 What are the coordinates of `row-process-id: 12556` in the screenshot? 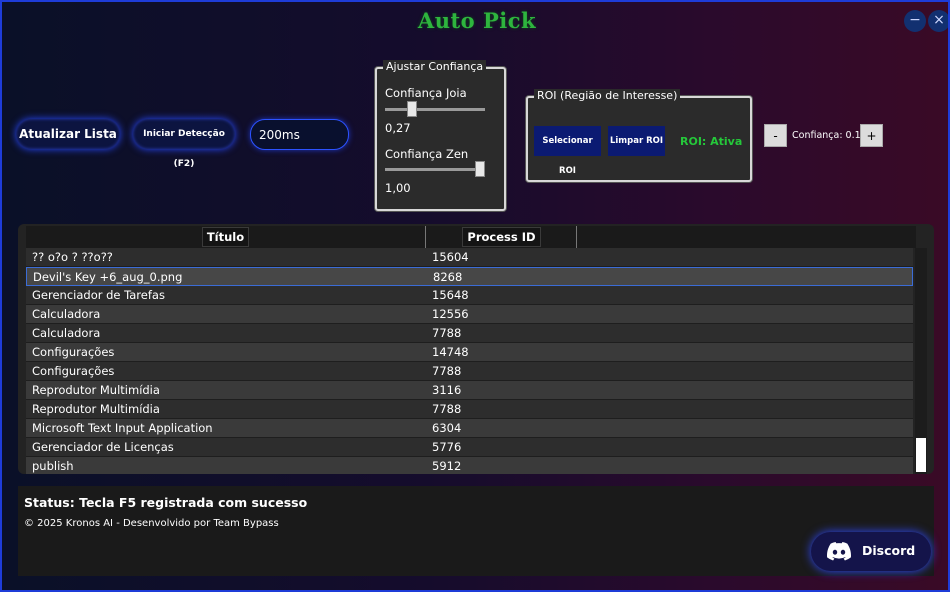 It's located at (450, 314).